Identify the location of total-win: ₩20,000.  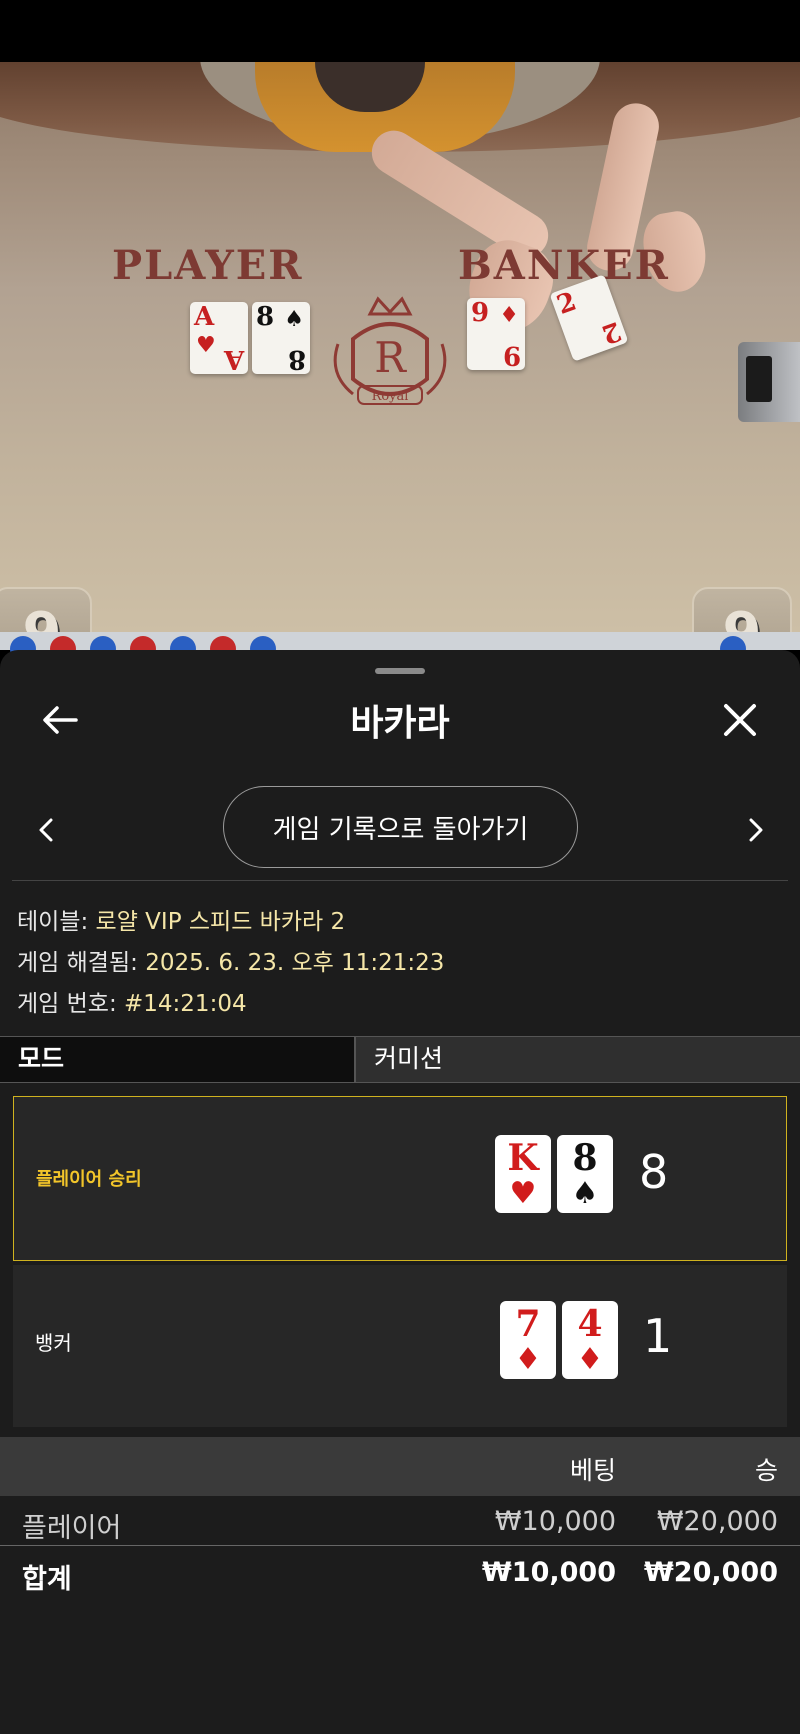
(711, 1572).